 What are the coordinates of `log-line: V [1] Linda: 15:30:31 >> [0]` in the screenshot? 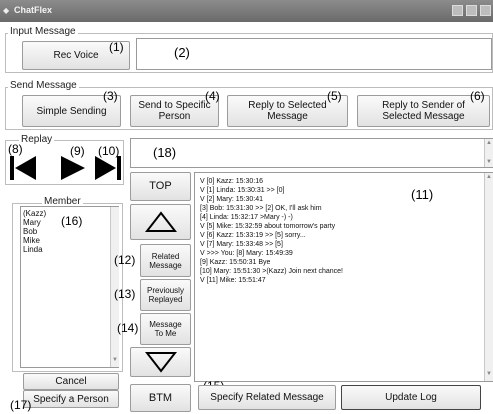 It's located at (242, 190).